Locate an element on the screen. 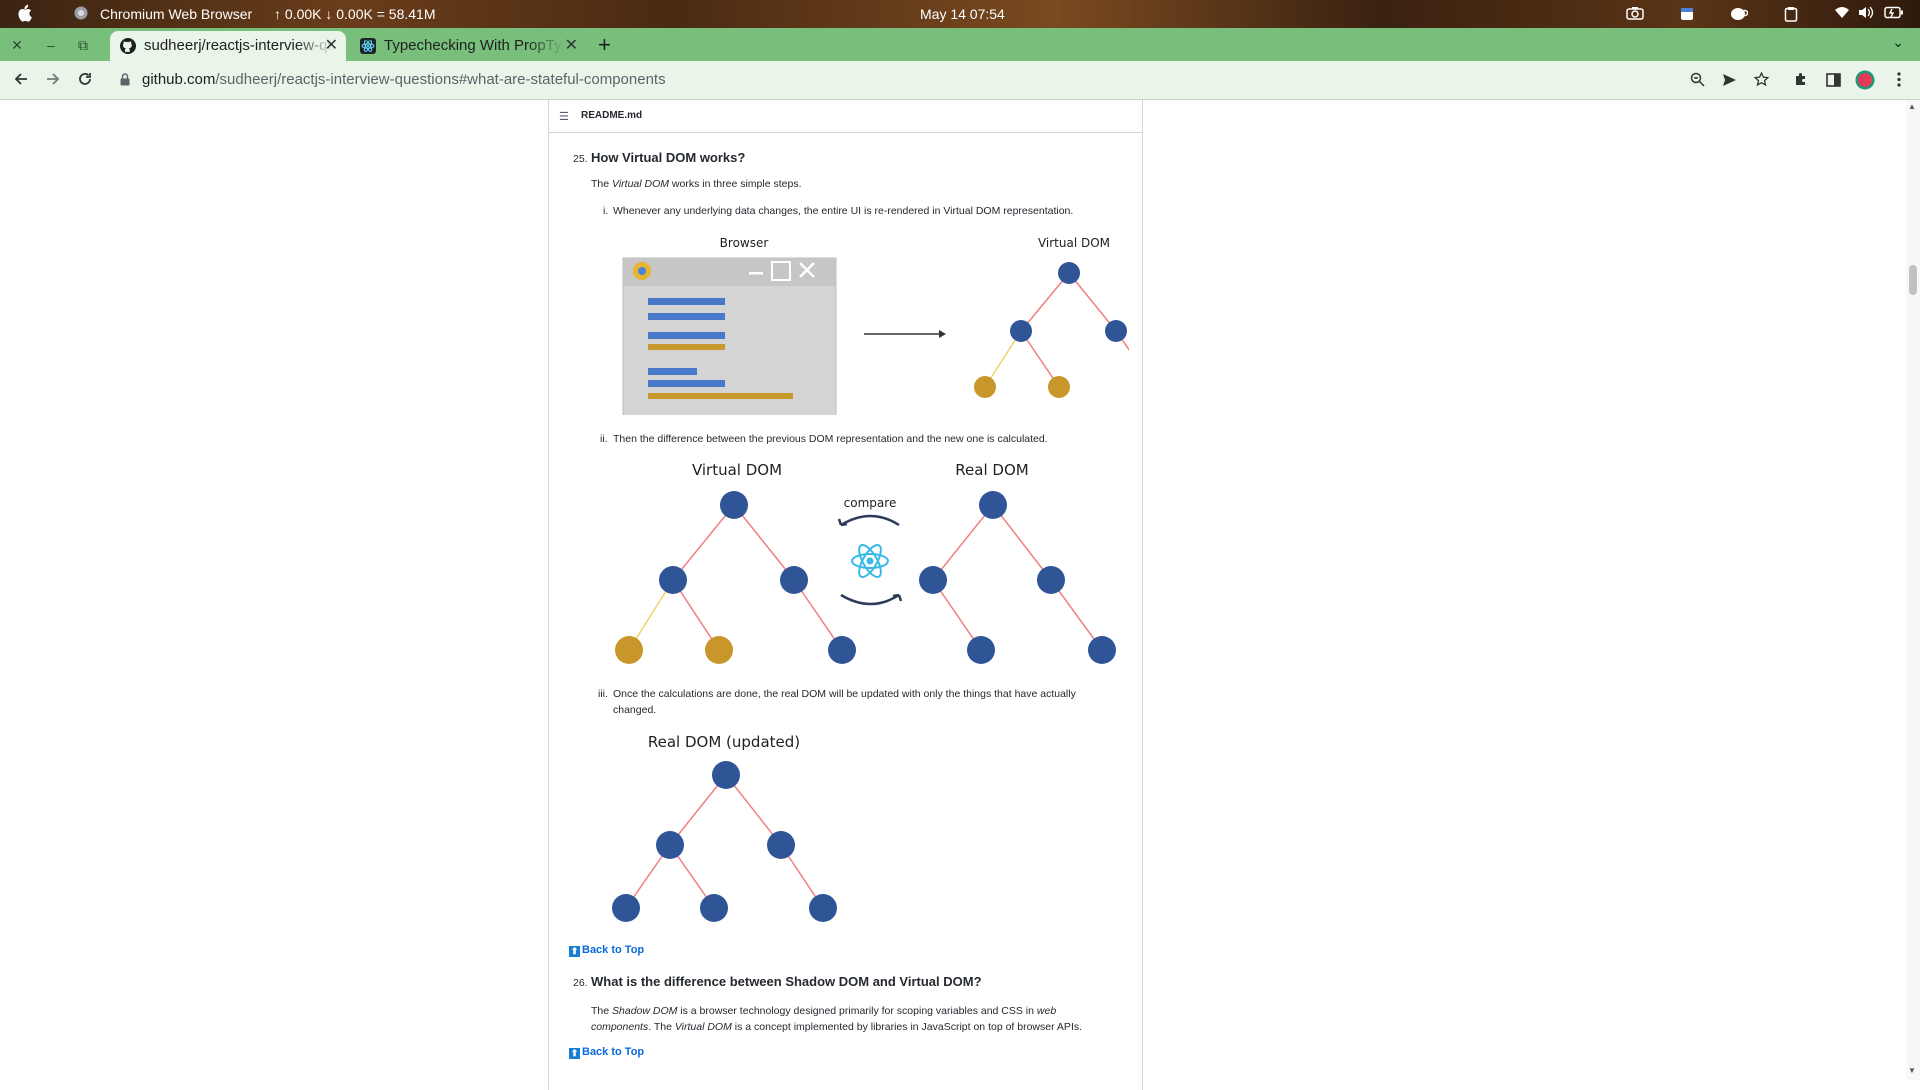 The height and width of the screenshot is (1090, 1920). table-of-contents-icon: ☰ is located at coordinates (564, 116).